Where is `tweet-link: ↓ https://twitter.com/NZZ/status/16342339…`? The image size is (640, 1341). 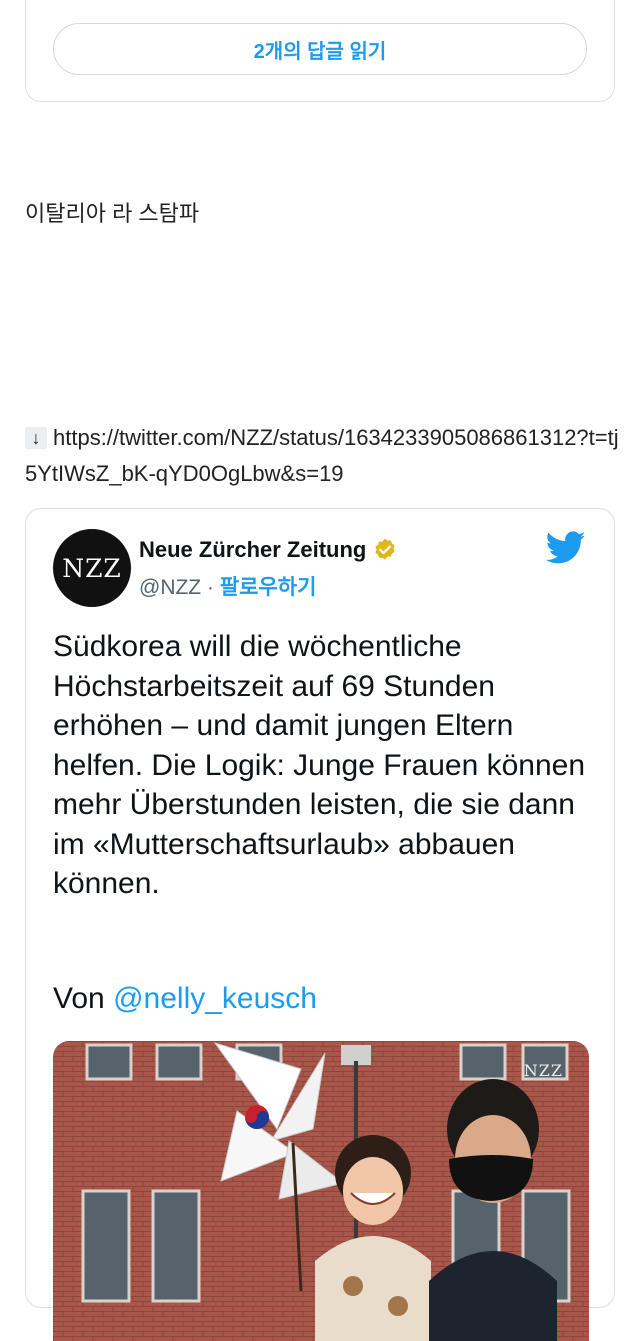 tweet-link: ↓ https://twitter.com/NZZ/status/16342339… is located at coordinates (322, 456).